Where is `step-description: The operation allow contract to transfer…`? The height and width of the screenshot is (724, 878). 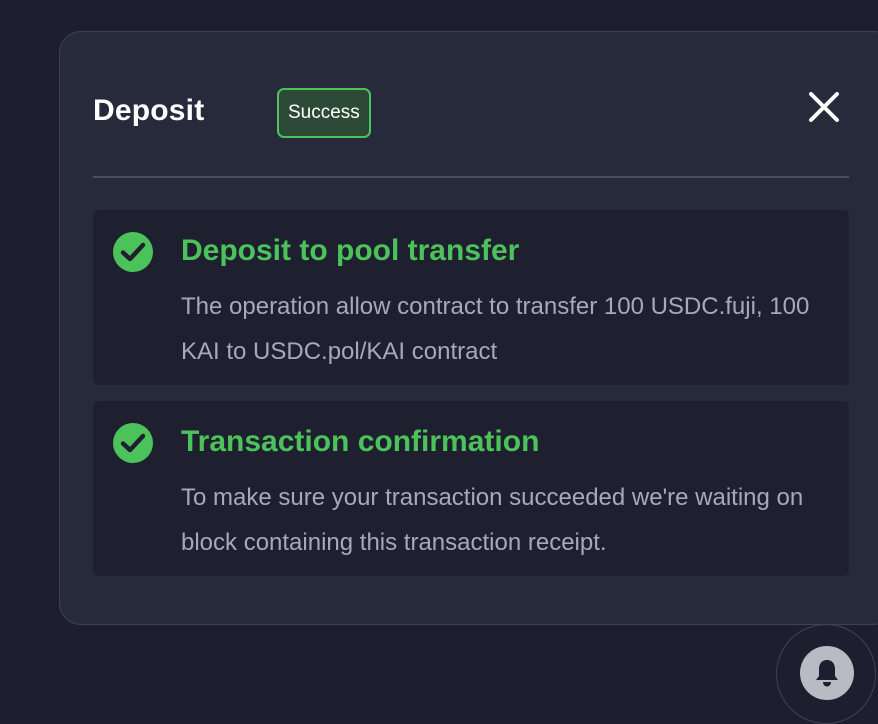
step-description: The operation allow contract to transfer… is located at coordinates (495, 329).